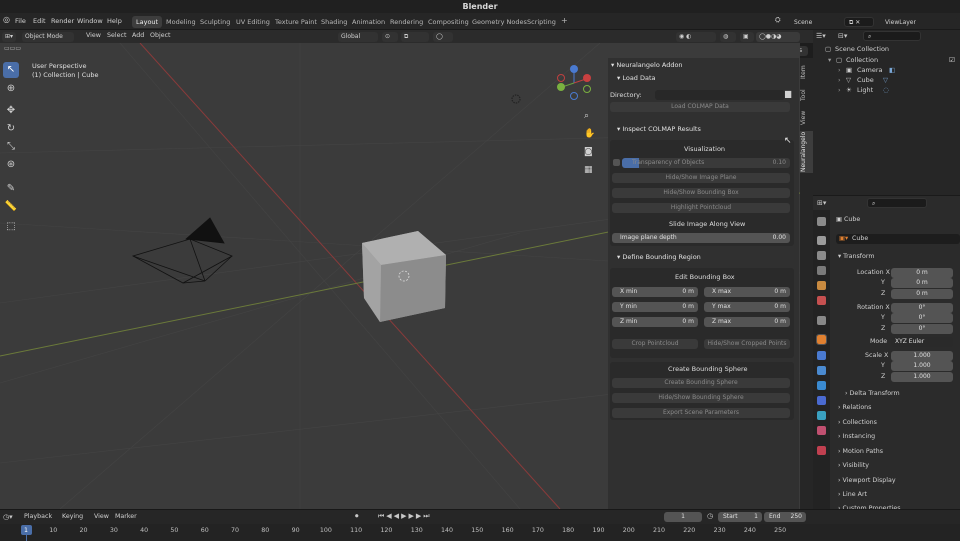 Image resolution: width=960 pixels, height=541 pixels. Describe the element at coordinates (590, 152) in the screenshot. I see `camera-view-icon: ◙` at that location.